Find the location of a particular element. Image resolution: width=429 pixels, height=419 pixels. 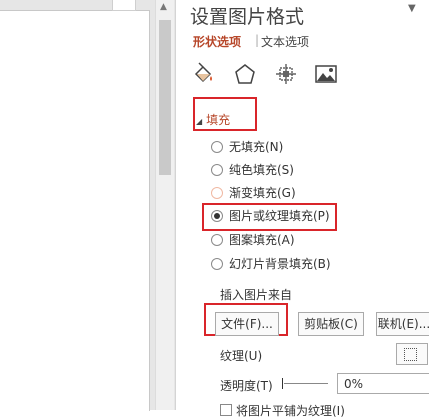

insert-picture-from-label: 插入图片来自 is located at coordinates (256, 295).